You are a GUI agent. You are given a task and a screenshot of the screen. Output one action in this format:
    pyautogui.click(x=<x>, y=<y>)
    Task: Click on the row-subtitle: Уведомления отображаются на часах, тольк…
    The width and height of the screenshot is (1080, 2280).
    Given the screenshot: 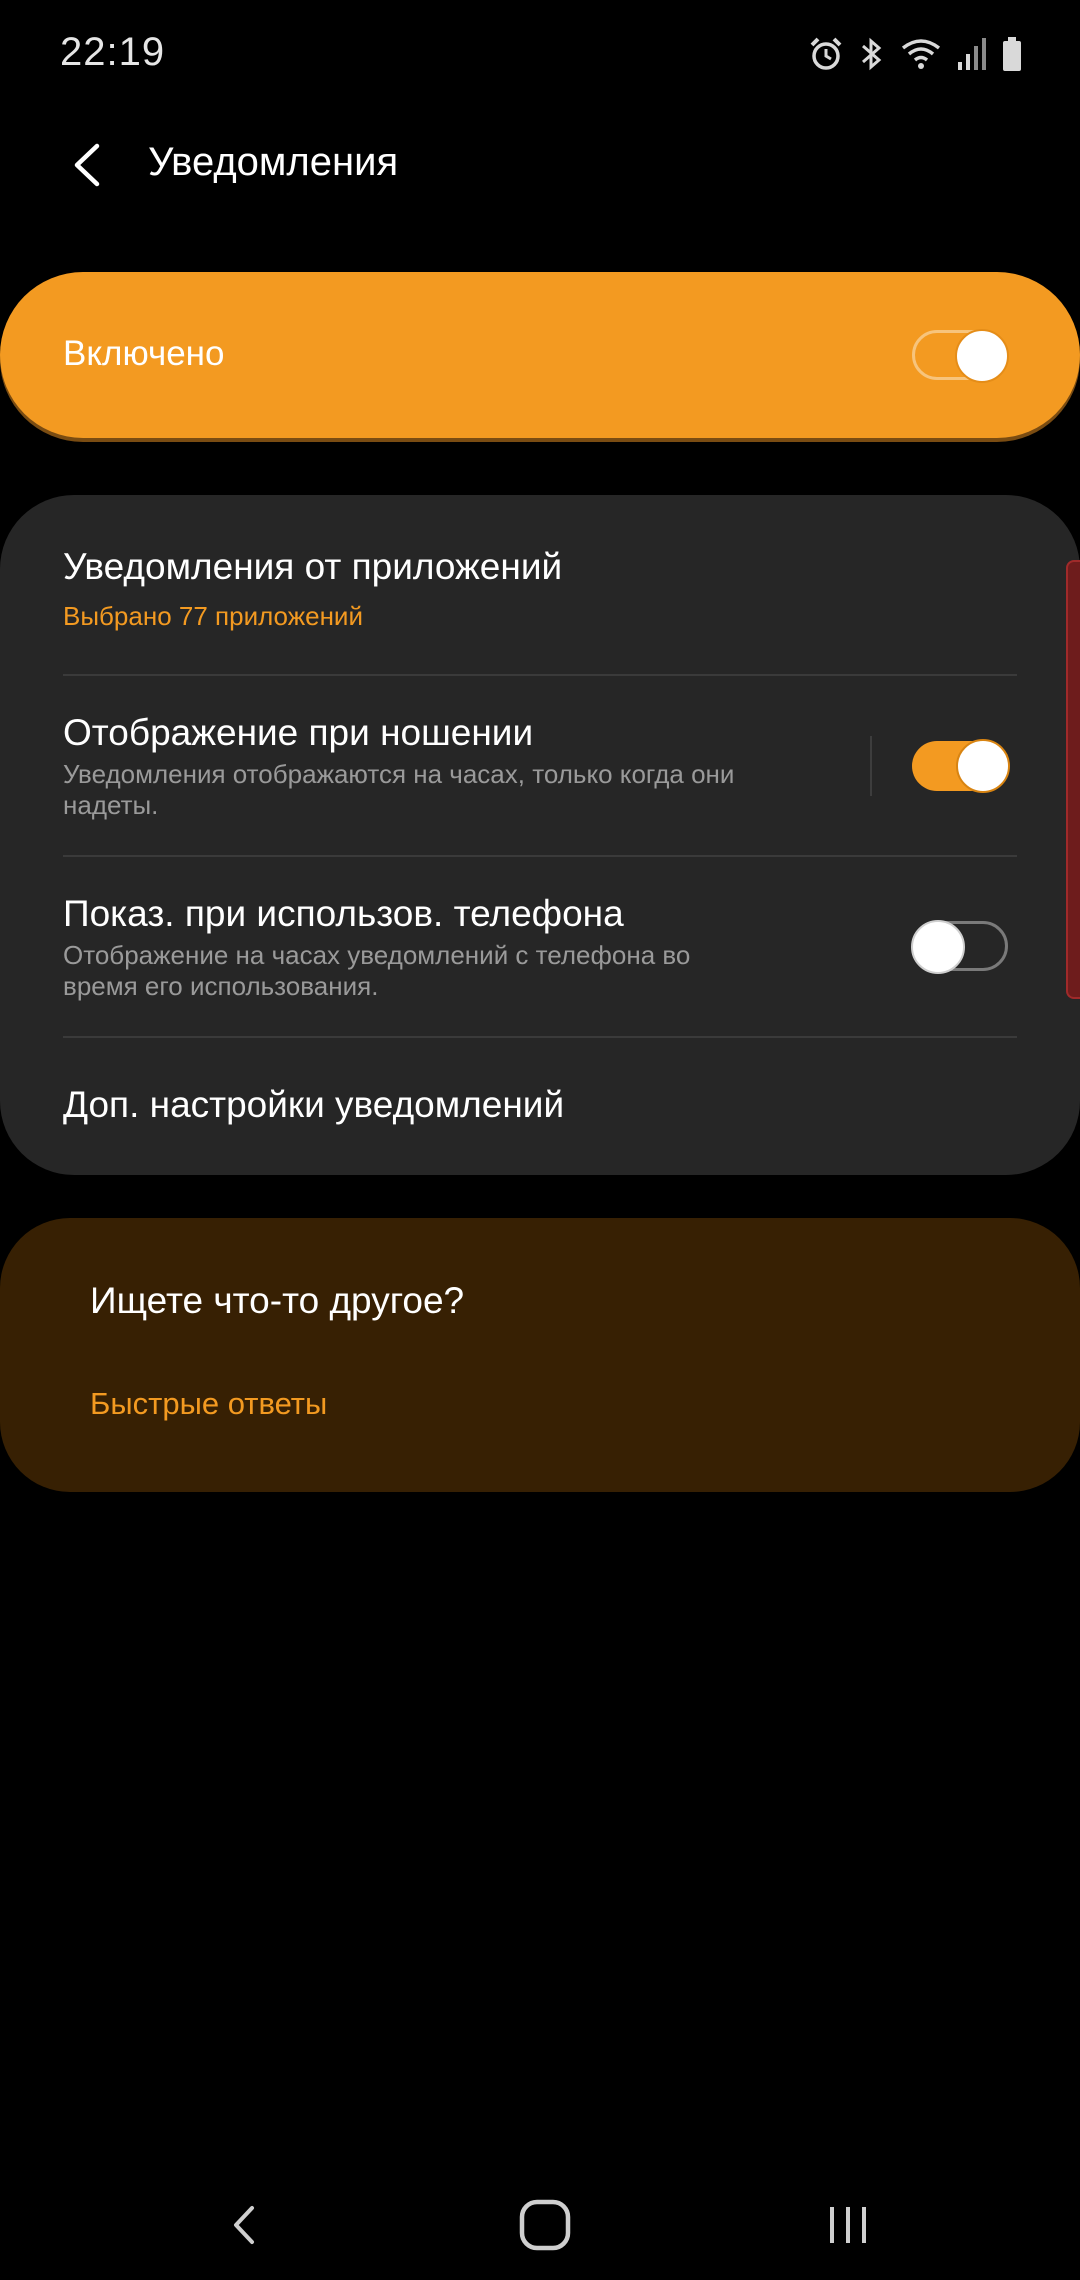 What is the action you would take?
    pyautogui.click(x=399, y=789)
    